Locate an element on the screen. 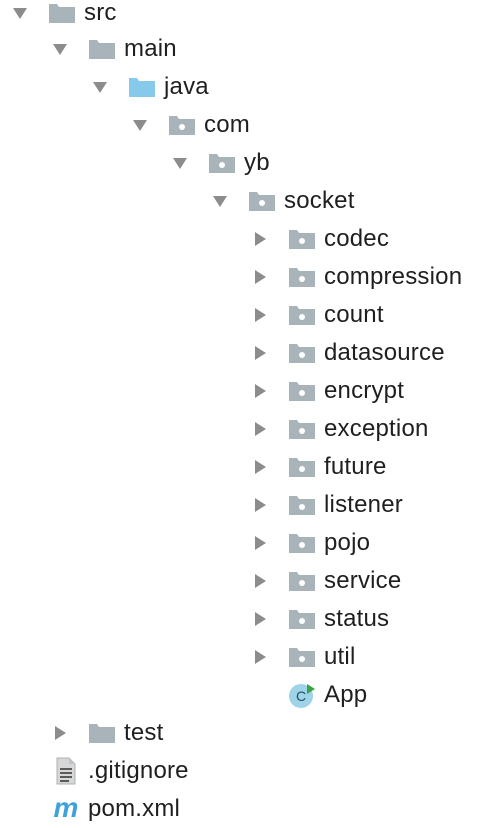  tree-item-com: com is located at coordinates (191, 125).